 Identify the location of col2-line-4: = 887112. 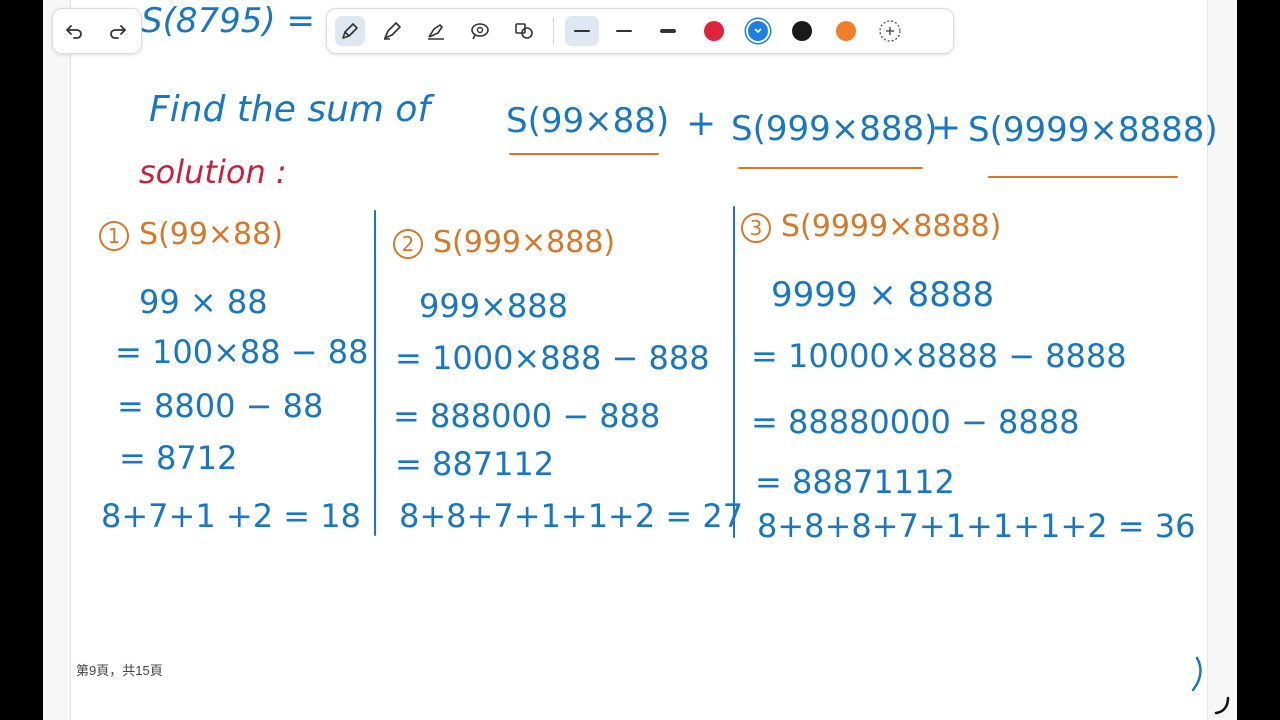
(475, 464).